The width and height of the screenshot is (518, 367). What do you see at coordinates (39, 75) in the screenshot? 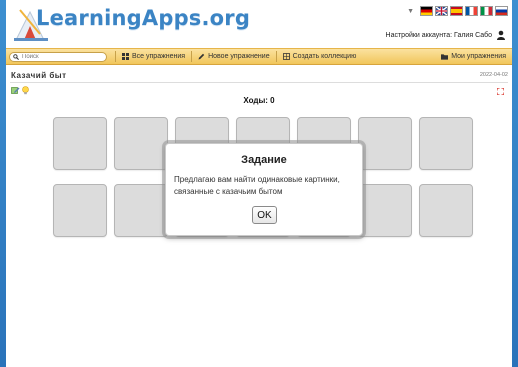
I see `page-title: Казачий быт` at bounding box center [39, 75].